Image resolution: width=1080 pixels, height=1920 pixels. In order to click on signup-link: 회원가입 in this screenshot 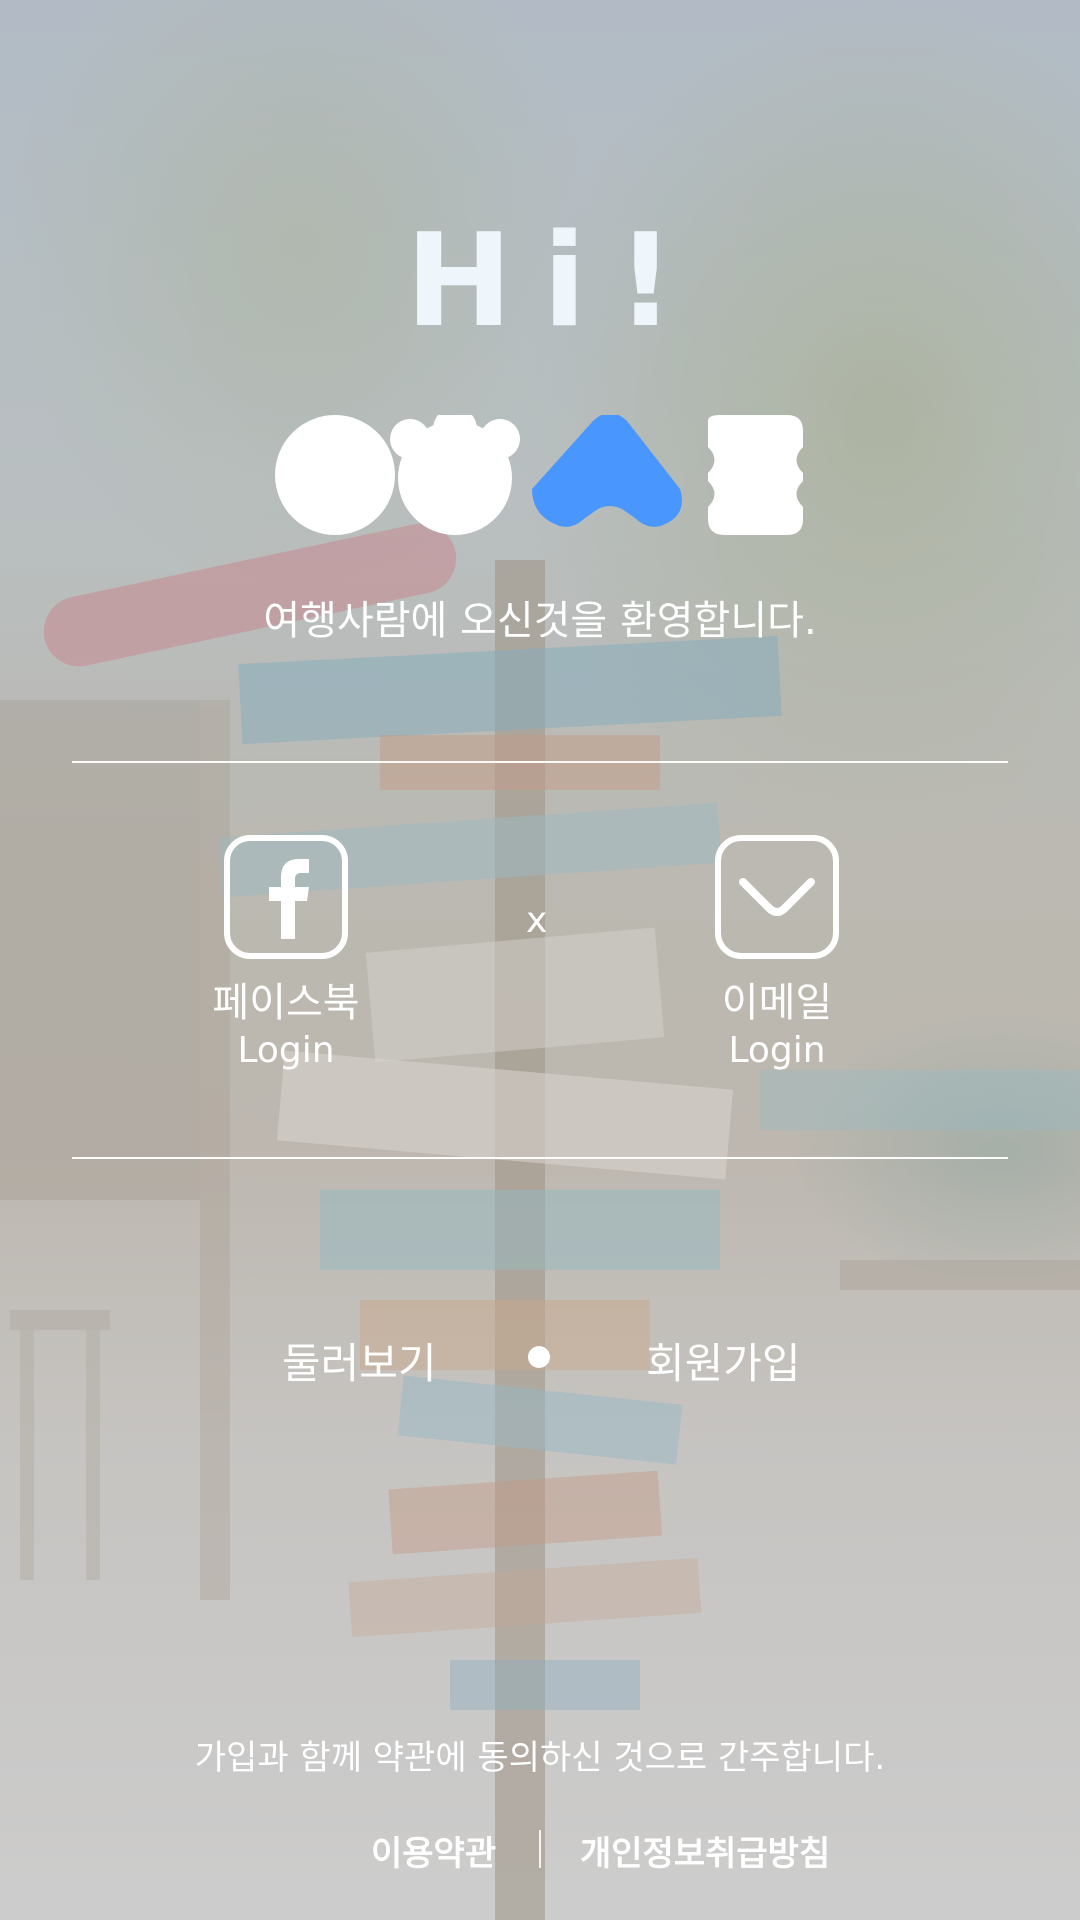, I will do `click(723, 1360)`.